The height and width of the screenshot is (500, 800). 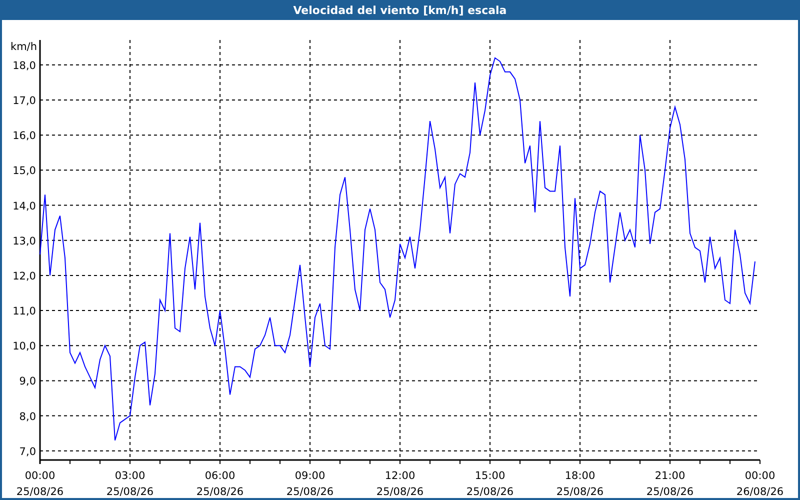 I want to click on x-tick-time-label: 09:00, so click(x=310, y=476).